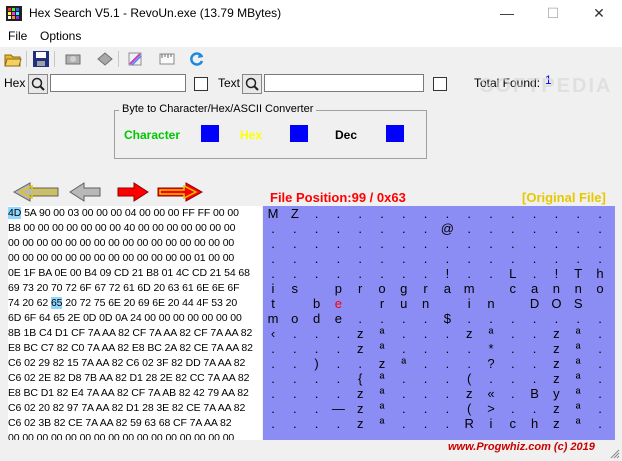 This screenshot has height=461, width=622. What do you see at coordinates (535, 393) in the screenshot?
I see `ascii-char: B` at bounding box center [535, 393].